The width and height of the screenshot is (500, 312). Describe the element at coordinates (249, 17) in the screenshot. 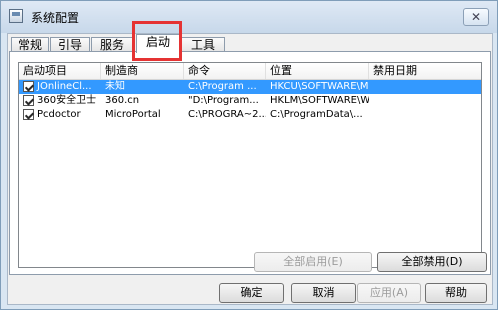

I see `title-bar: 系统配置 ✕` at that location.